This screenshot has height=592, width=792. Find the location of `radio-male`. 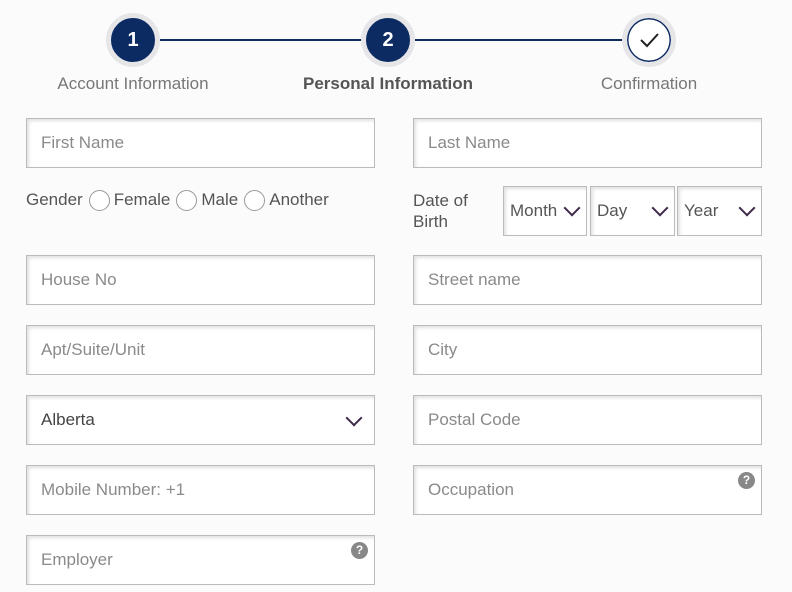

radio-male is located at coordinates (187, 201).